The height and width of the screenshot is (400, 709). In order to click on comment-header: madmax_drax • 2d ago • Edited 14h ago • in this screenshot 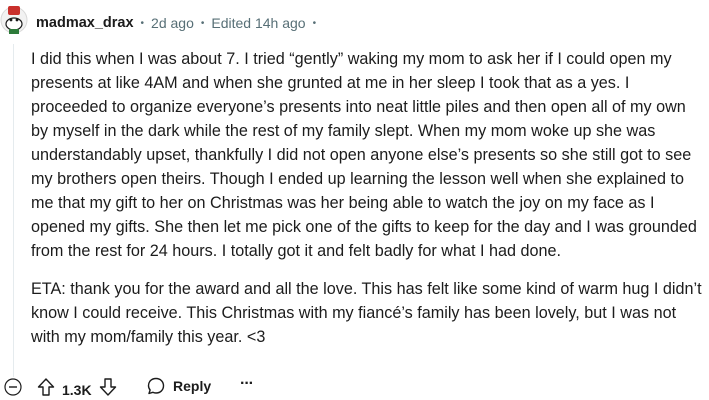, I will do `click(179, 23)`.